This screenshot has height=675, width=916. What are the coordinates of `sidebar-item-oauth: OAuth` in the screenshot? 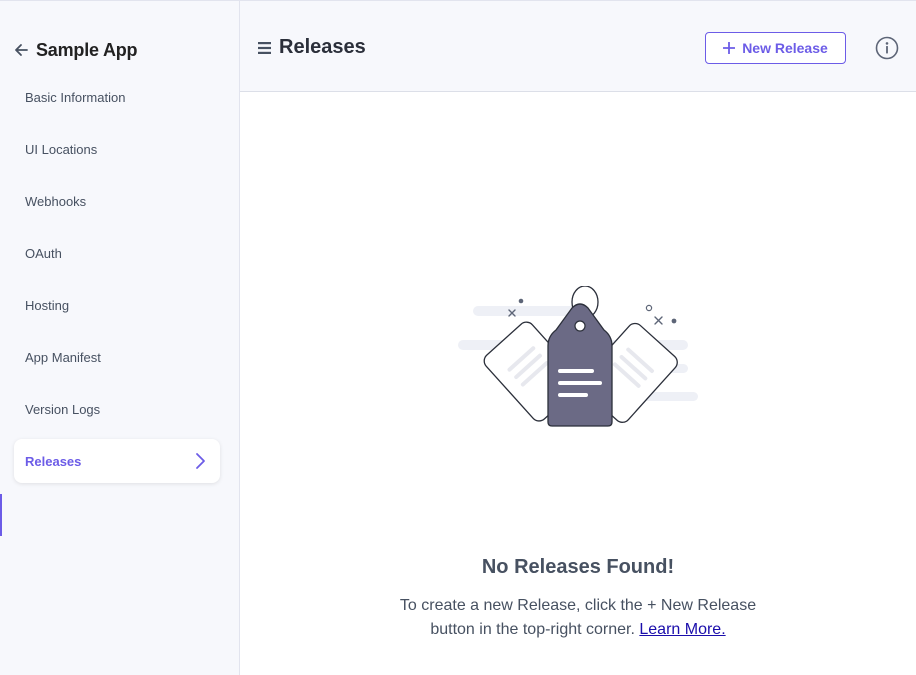 It's located at (120, 253).